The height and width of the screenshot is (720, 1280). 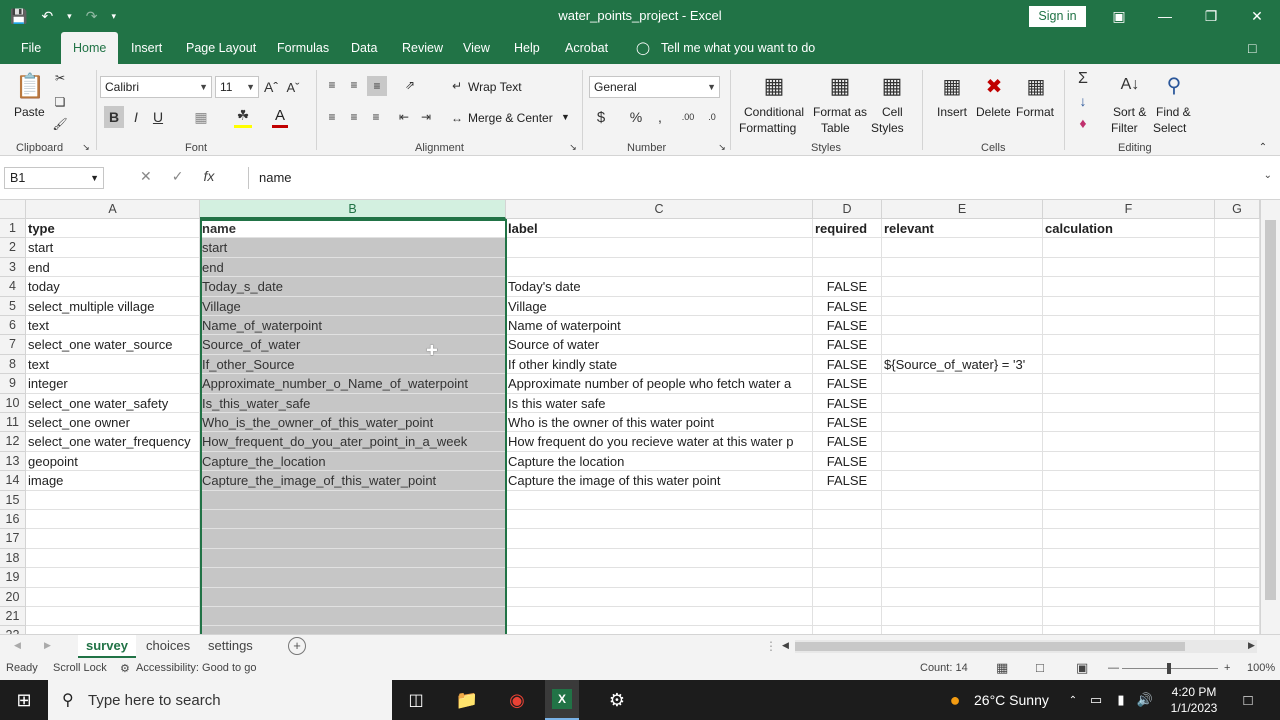 I want to click on cut-icon: ✂, so click(x=60, y=78).